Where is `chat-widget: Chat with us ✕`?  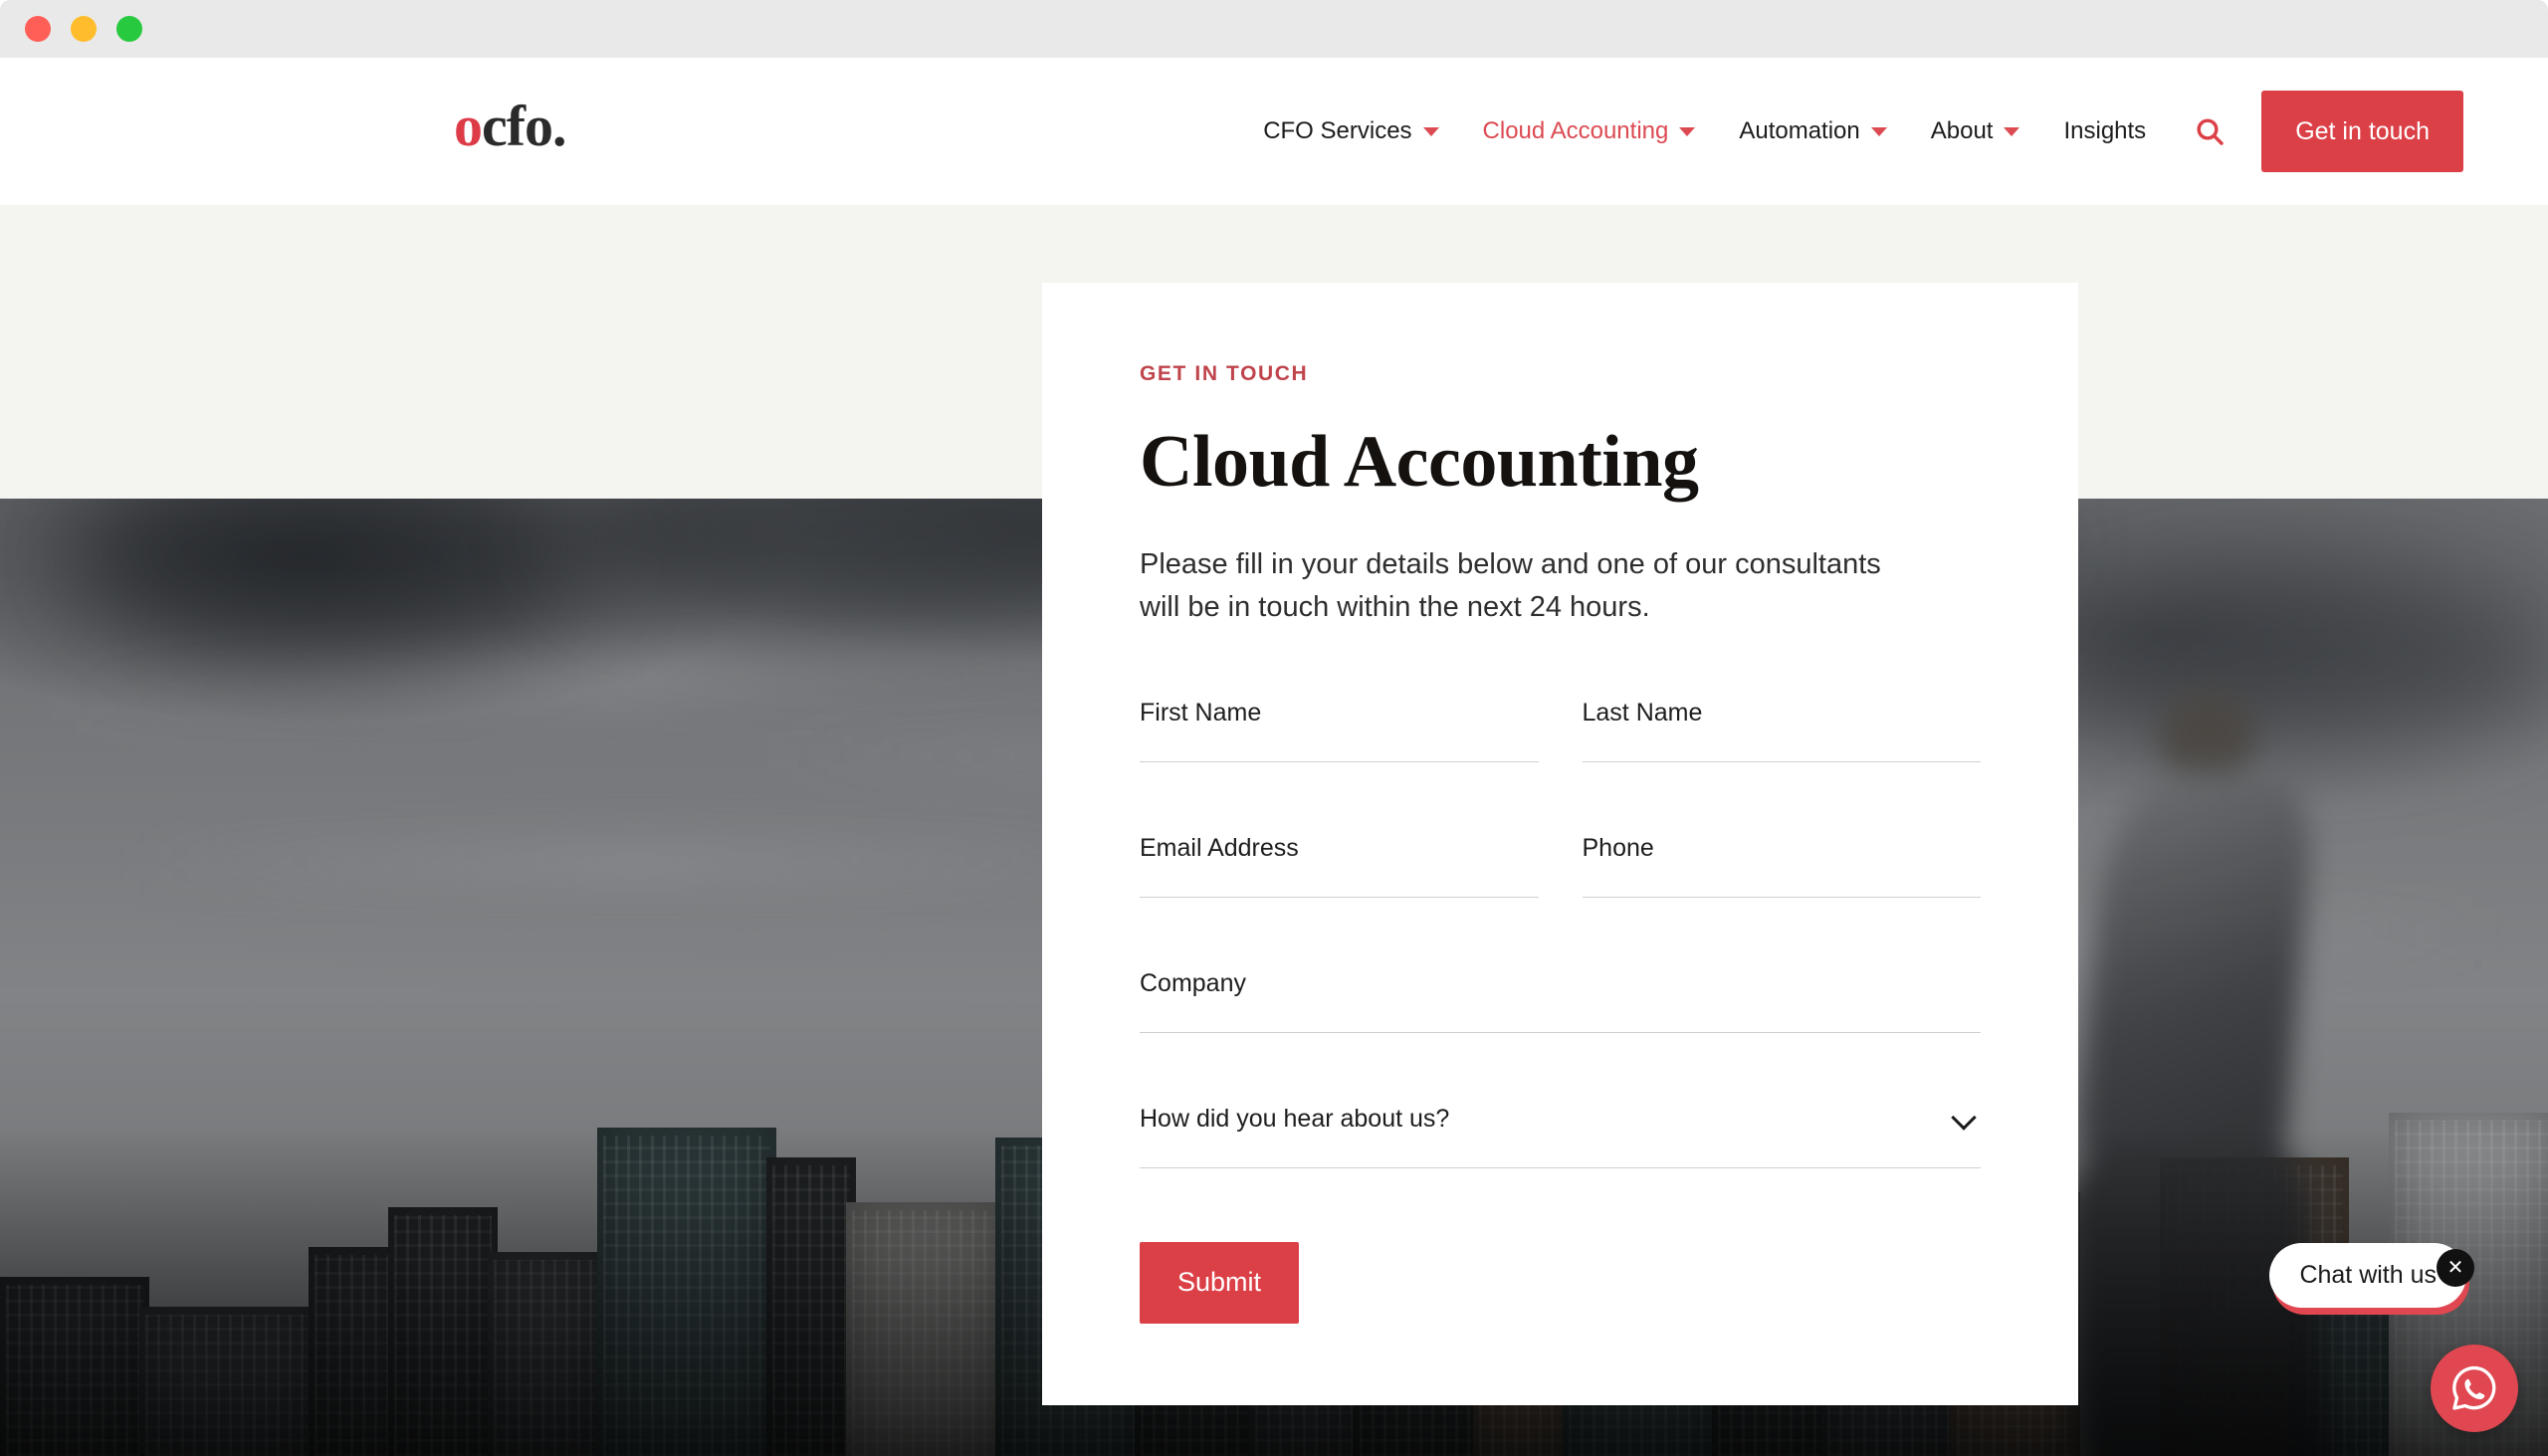 chat-widget: Chat with us ✕ is located at coordinates (2393, 1337).